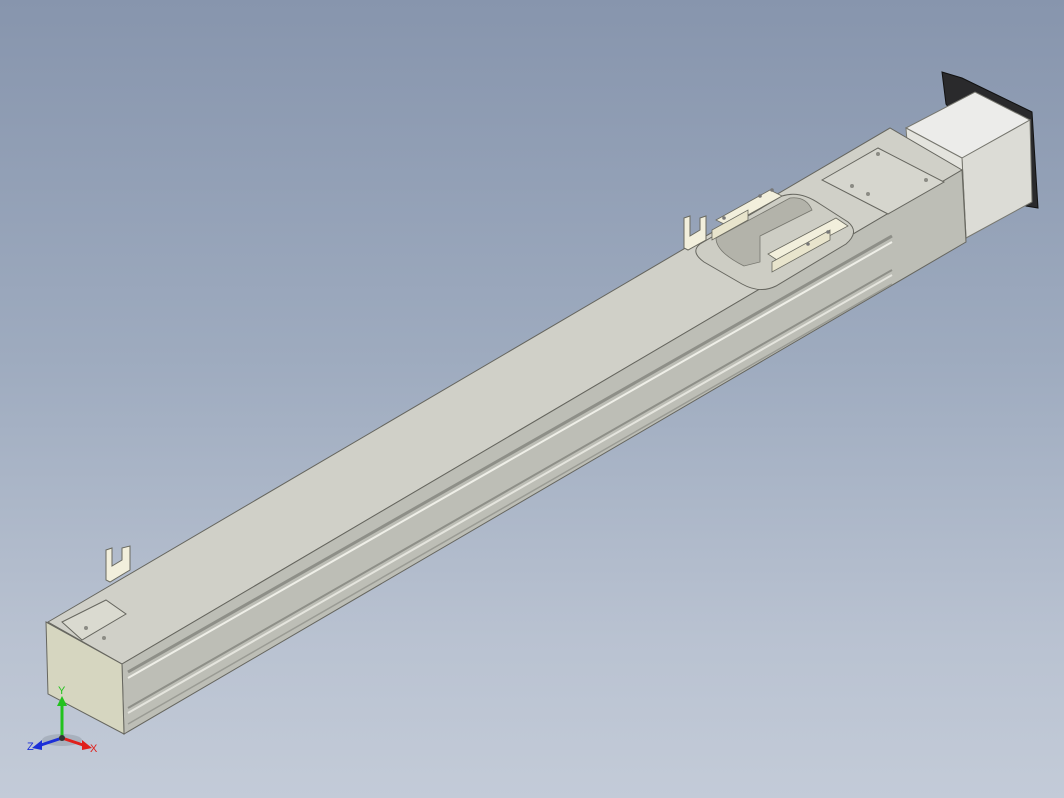 The width and height of the screenshot is (1064, 798). What do you see at coordinates (30, 747) in the screenshot?
I see `z-axis-label: Z` at bounding box center [30, 747].